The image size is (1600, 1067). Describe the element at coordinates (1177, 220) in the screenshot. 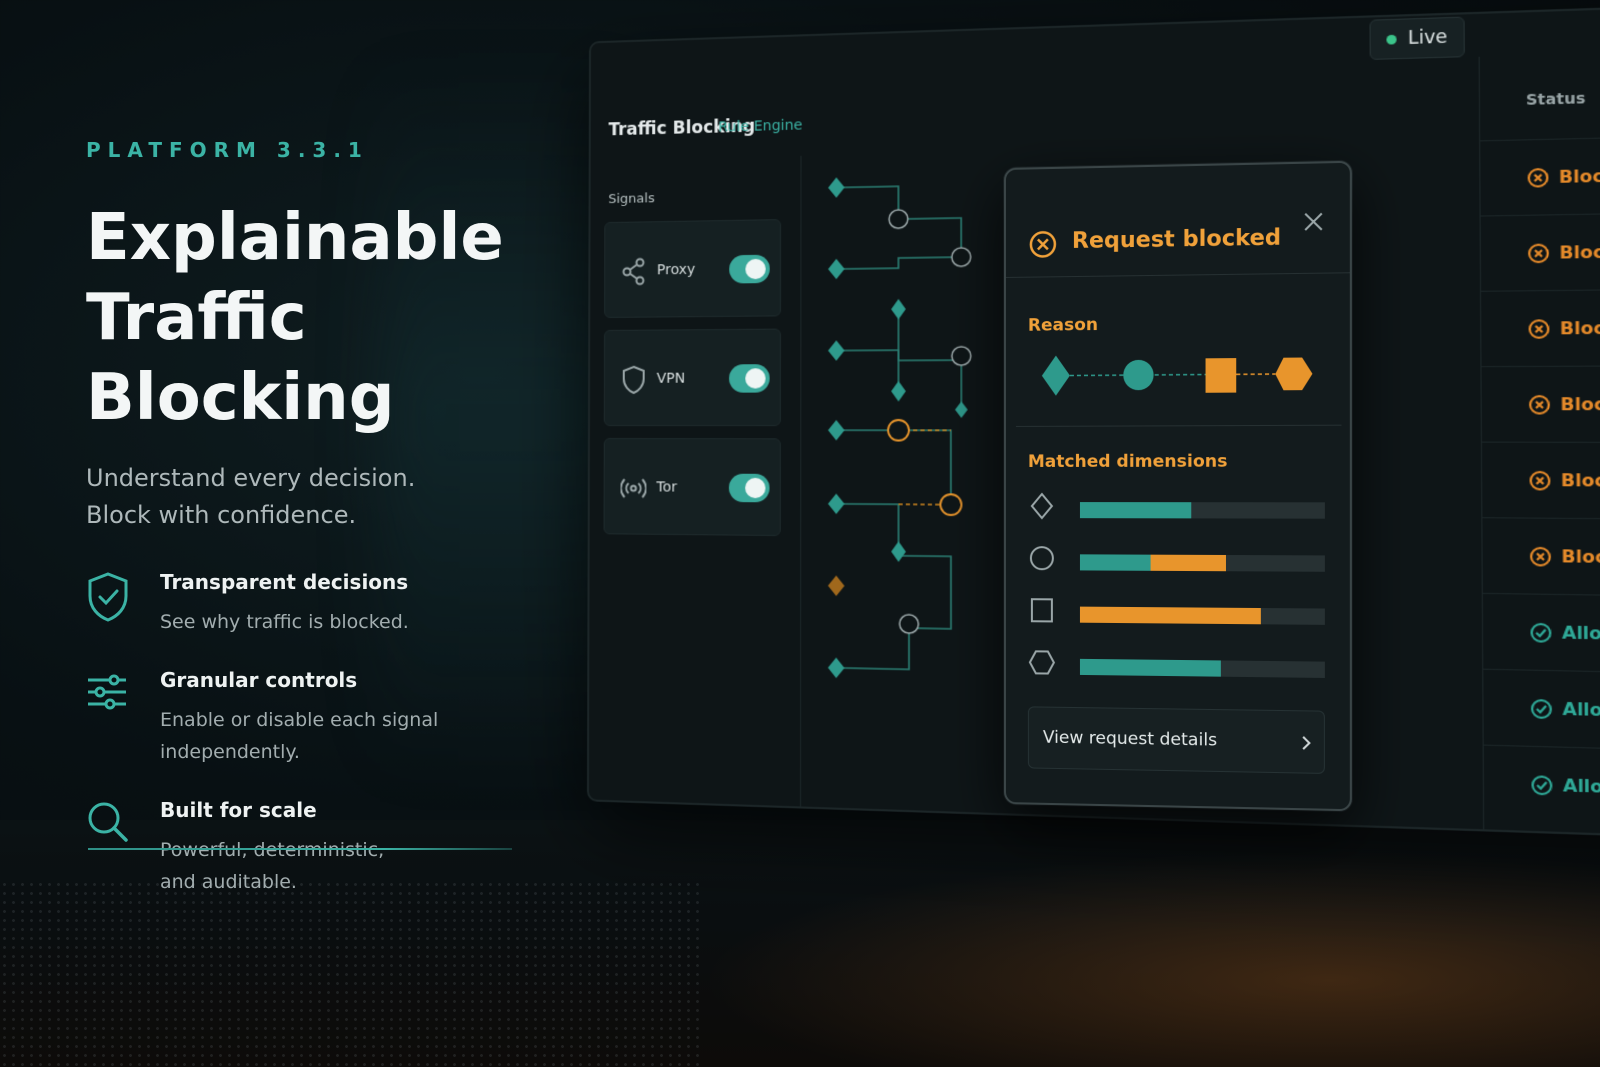

I see `popup-header: Request blocked` at that location.